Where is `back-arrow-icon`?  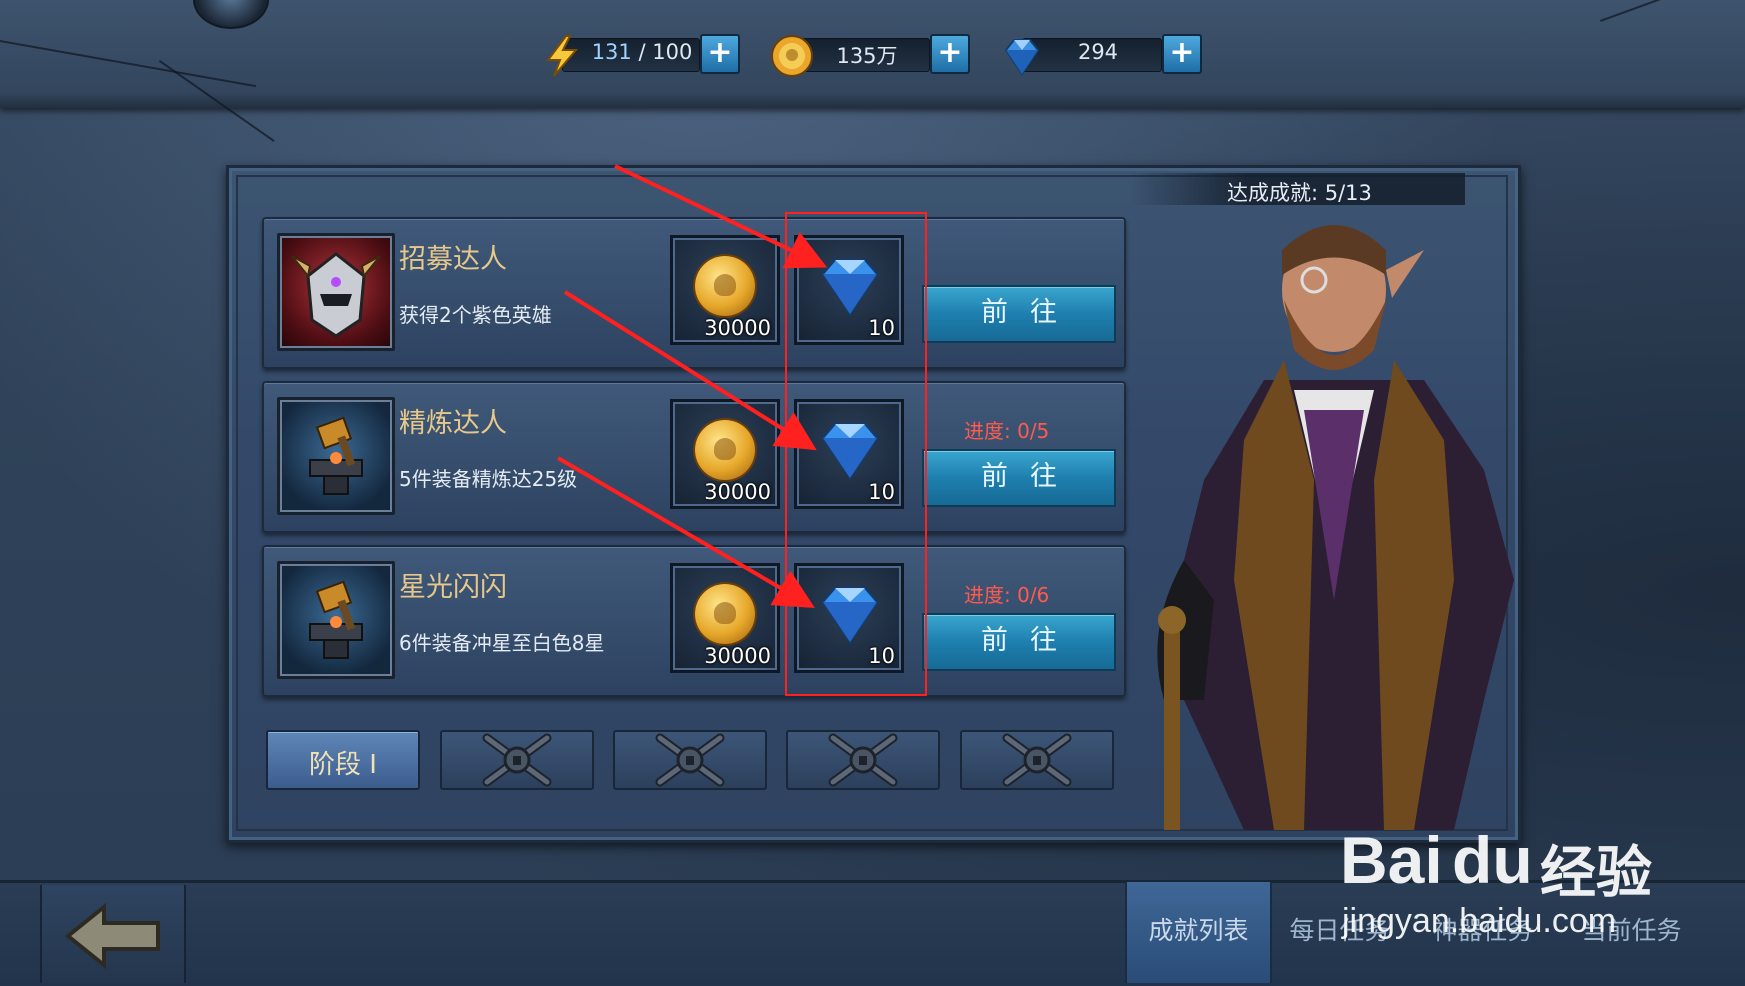
back-arrow-icon is located at coordinates (112, 936).